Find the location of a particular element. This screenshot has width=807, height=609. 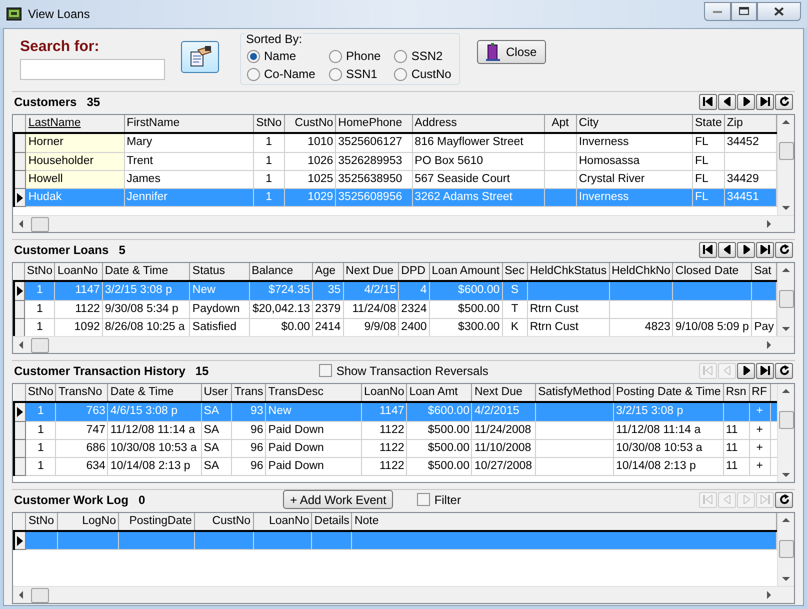

grid-row: Householder Trent 1 1026 3526289953 PO Box 5610 Homosassa FL is located at coordinates (395, 161).